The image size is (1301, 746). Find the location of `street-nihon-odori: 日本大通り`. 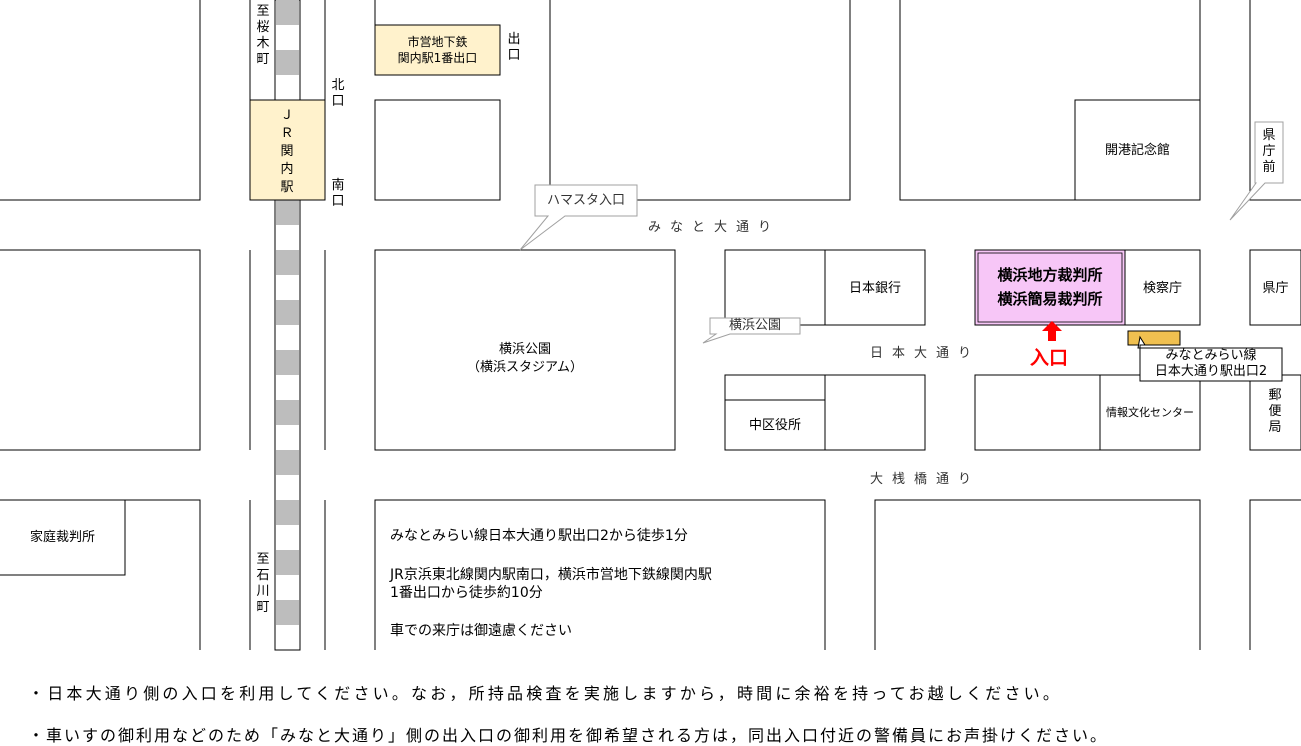

street-nihon-odori: 日本大通り is located at coordinates (925, 353).